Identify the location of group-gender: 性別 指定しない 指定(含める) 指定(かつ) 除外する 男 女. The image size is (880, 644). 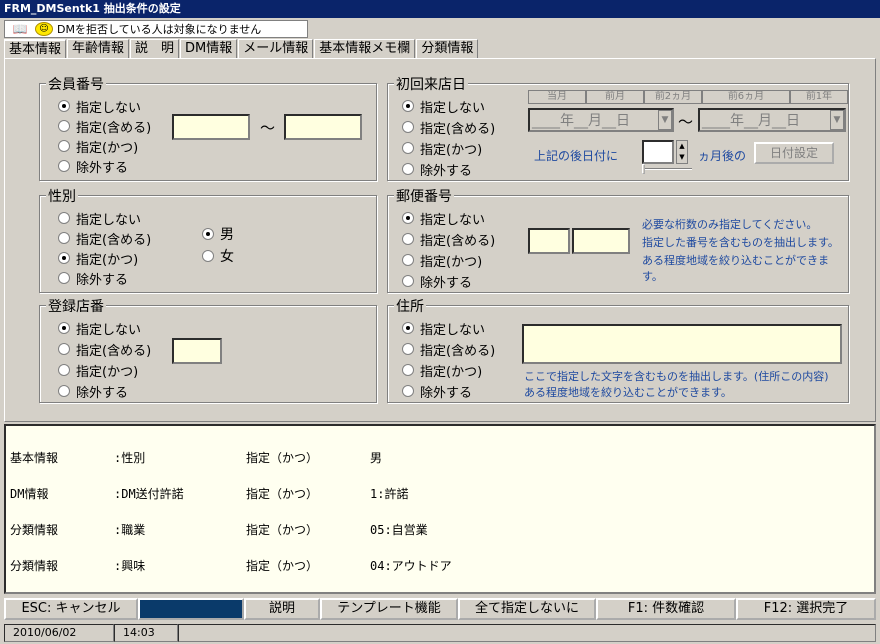
(208, 239).